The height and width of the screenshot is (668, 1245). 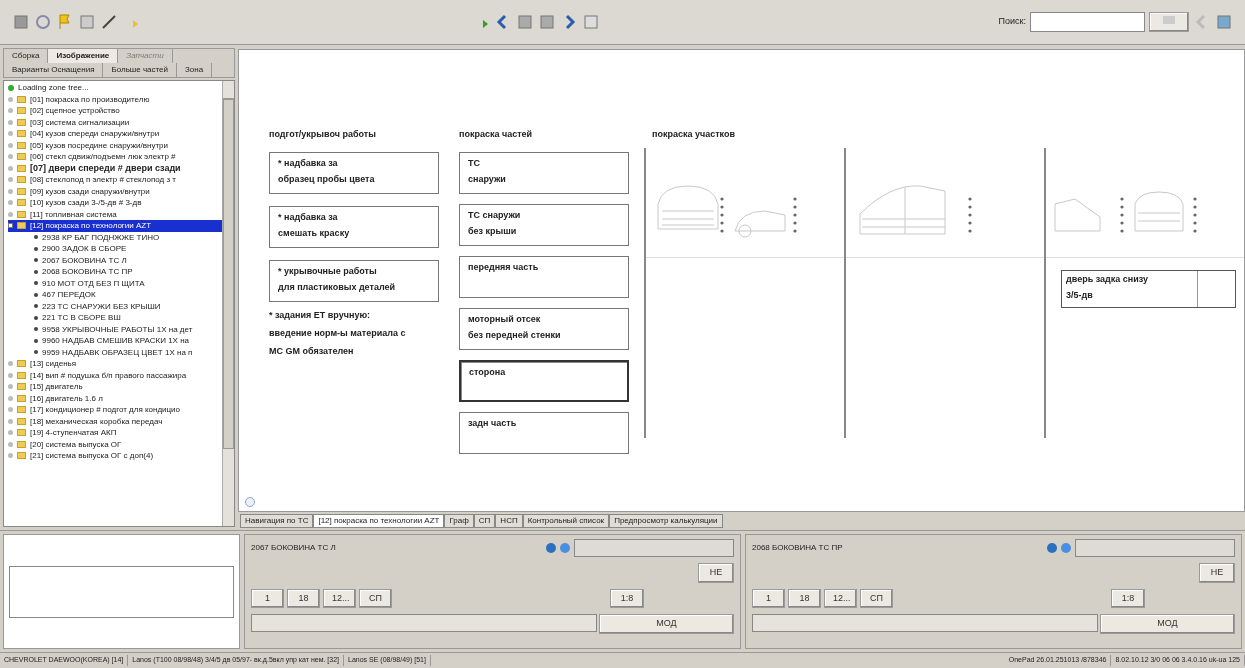 I want to click on tree-label: 223 ТС СНАРУЖИ БЕЗ КРЫШИ, so click(x=101, y=306).